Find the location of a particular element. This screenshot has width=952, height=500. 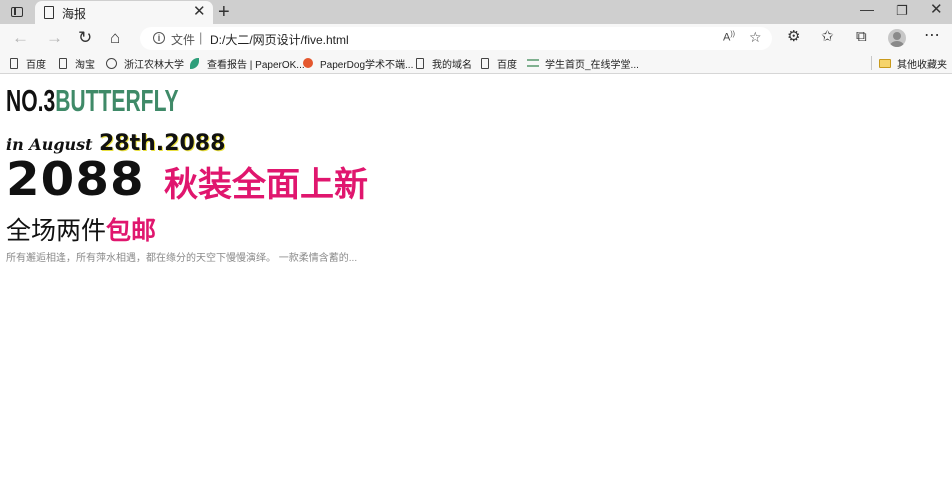

minimize-icon: — is located at coordinates (867, 9).